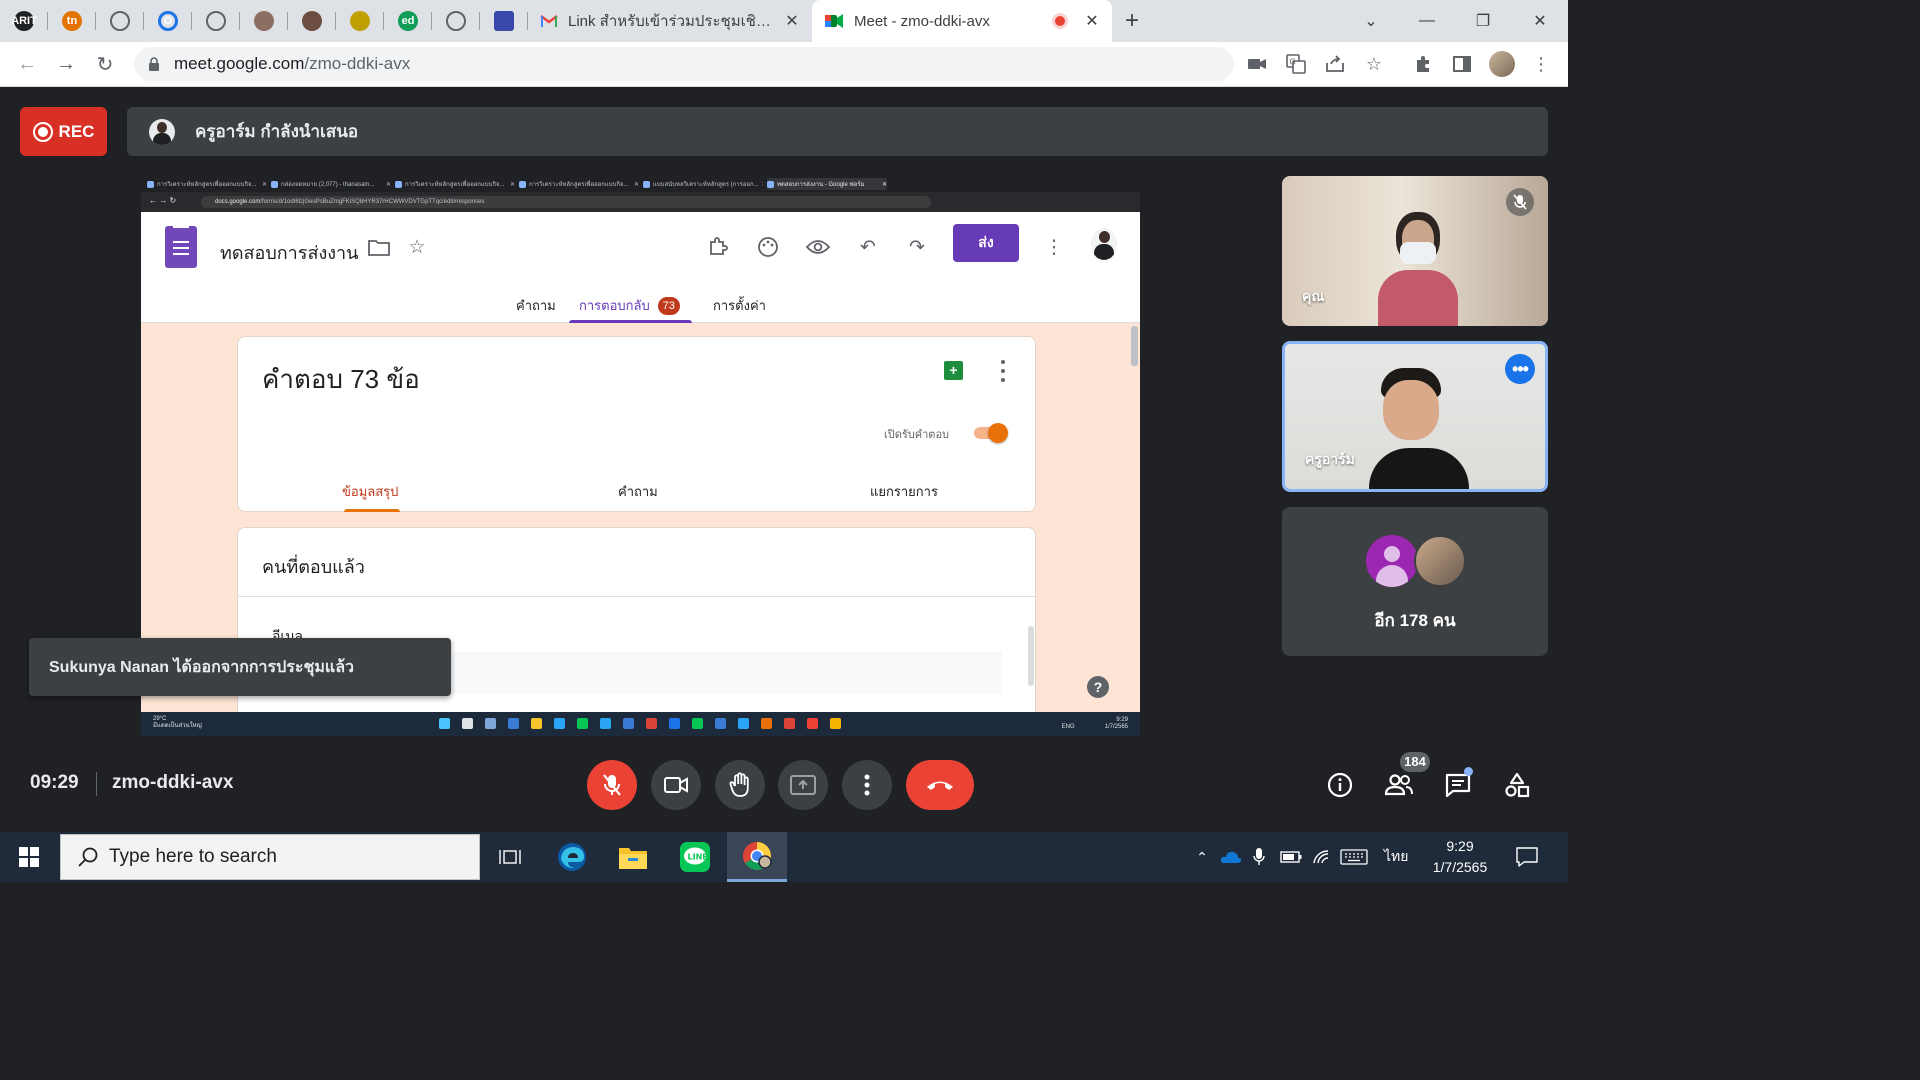 This screenshot has height=1080, width=1920. I want to click on tab-meet: Meet - zmo-ddki-avx ✕, so click(962, 21).